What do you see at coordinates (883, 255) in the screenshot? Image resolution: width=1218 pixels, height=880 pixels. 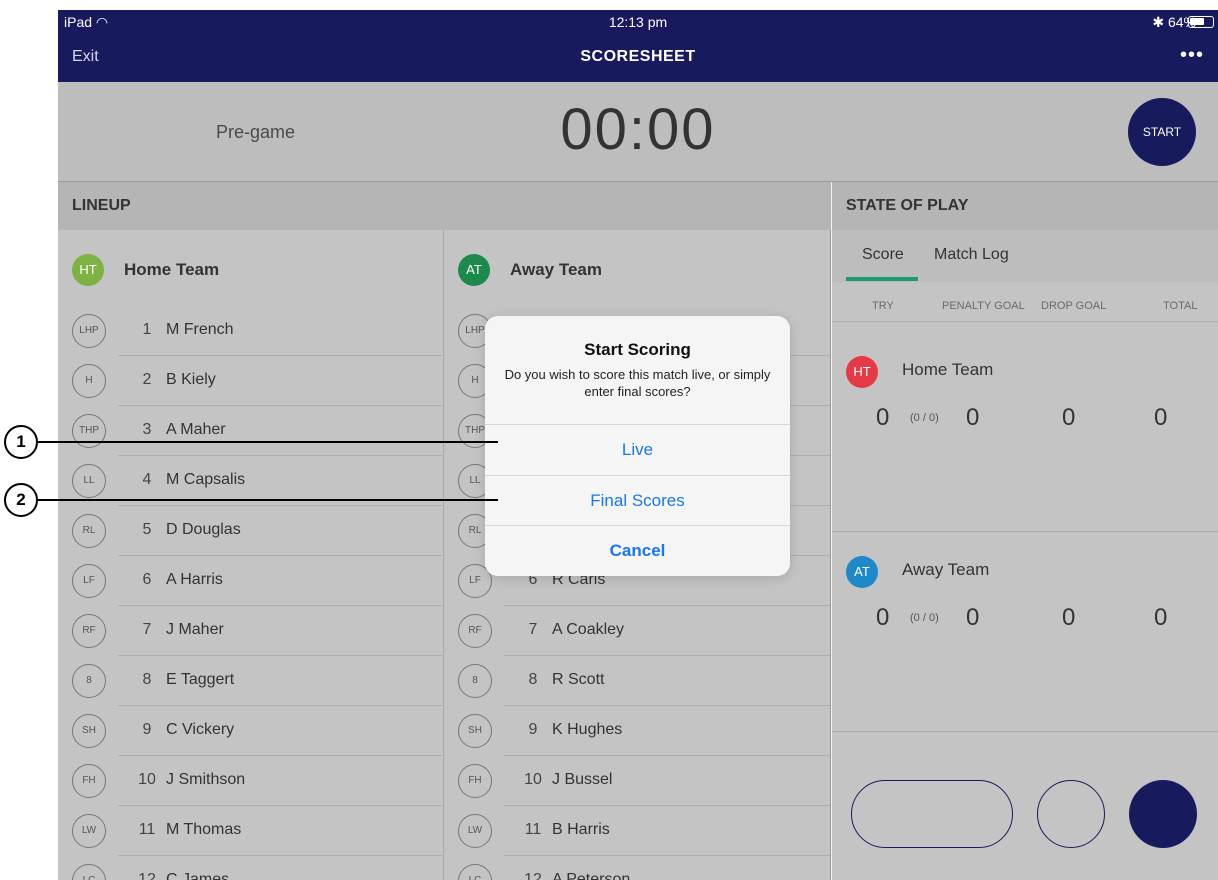 I see `tab-score: Score` at bounding box center [883, 255].